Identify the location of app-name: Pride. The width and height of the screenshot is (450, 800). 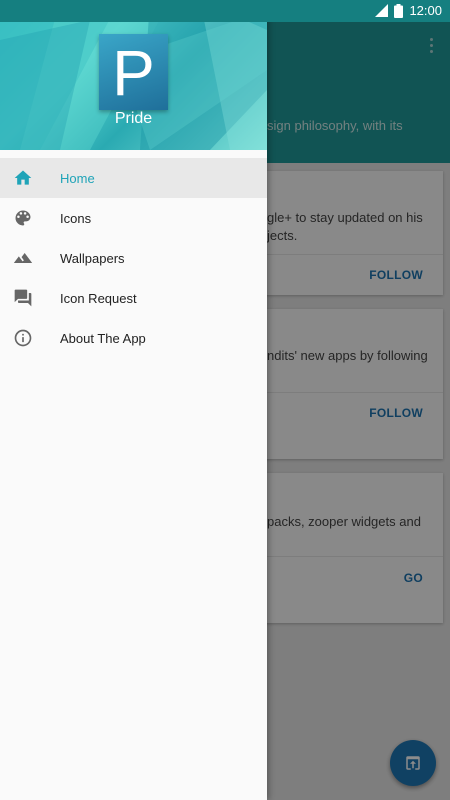
(133, 118).